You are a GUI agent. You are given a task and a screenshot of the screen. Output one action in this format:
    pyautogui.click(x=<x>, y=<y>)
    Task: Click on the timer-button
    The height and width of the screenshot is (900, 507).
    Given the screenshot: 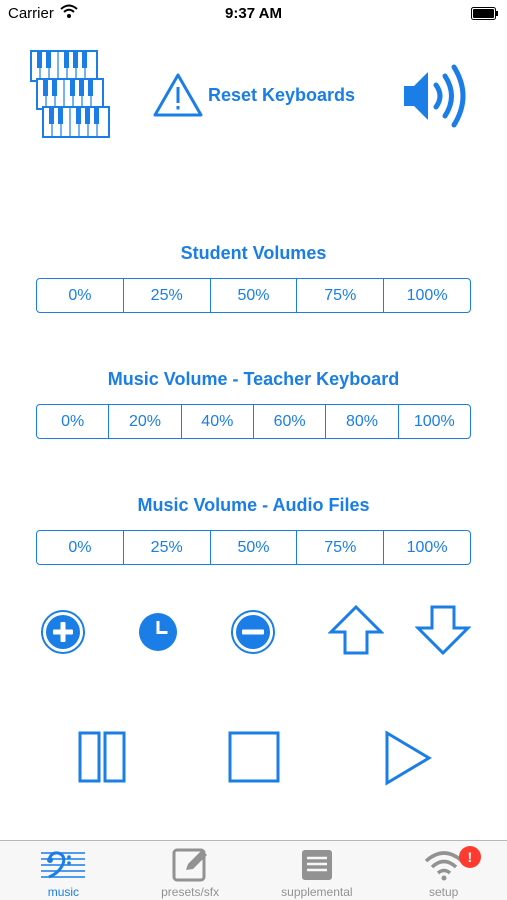 What is the action you would take?
    pyautogui.click(x=158, y=632)
    